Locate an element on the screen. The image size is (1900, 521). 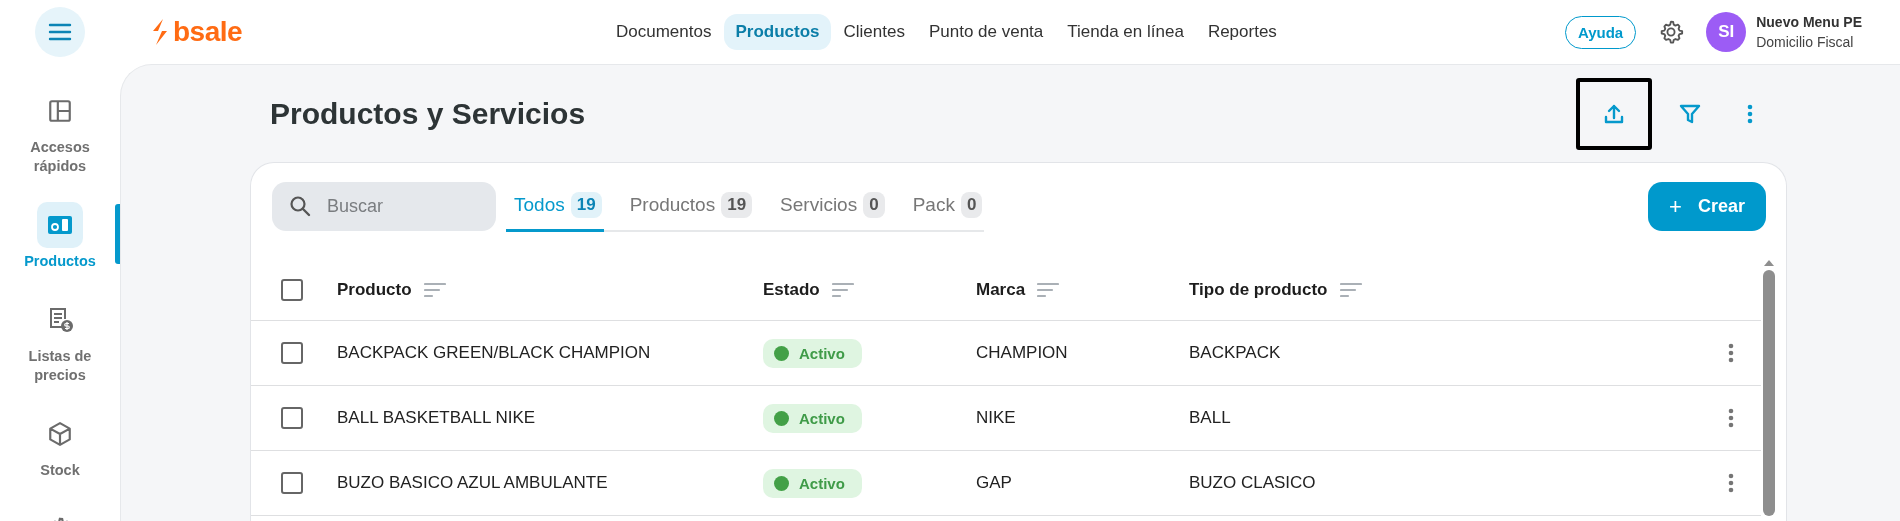
logo-text: bsale is located at coordinates (208, 32).